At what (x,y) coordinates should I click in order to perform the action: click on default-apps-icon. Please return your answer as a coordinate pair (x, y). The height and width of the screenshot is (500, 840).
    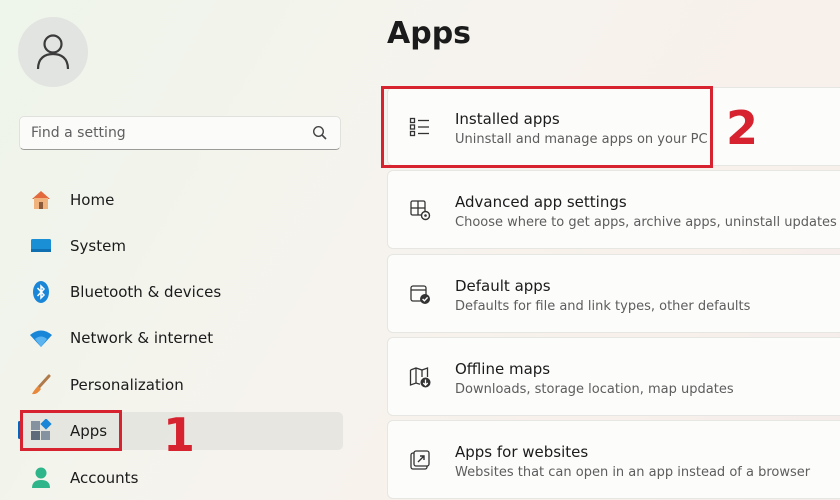
    Looking at the image, I should click on (420, 294).